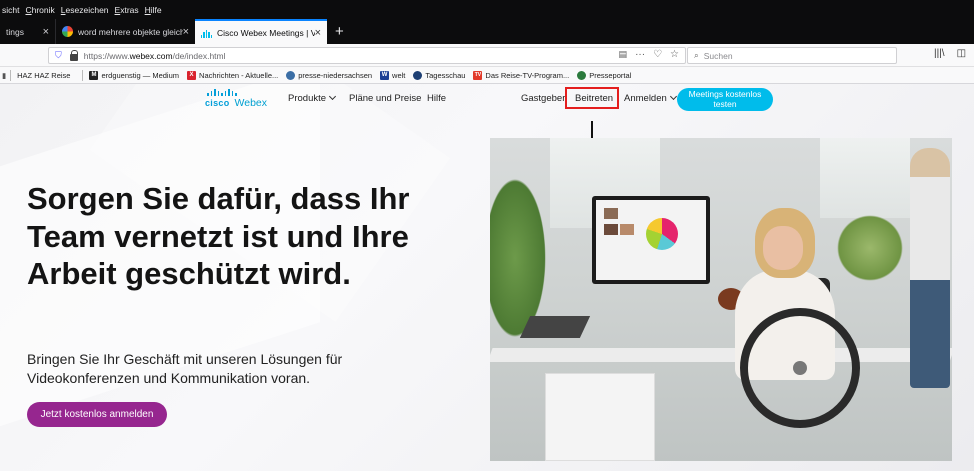 This screenshot has height=471, width=974. I want to click on nav-beitreten: Beitreten, so click(594, 98).